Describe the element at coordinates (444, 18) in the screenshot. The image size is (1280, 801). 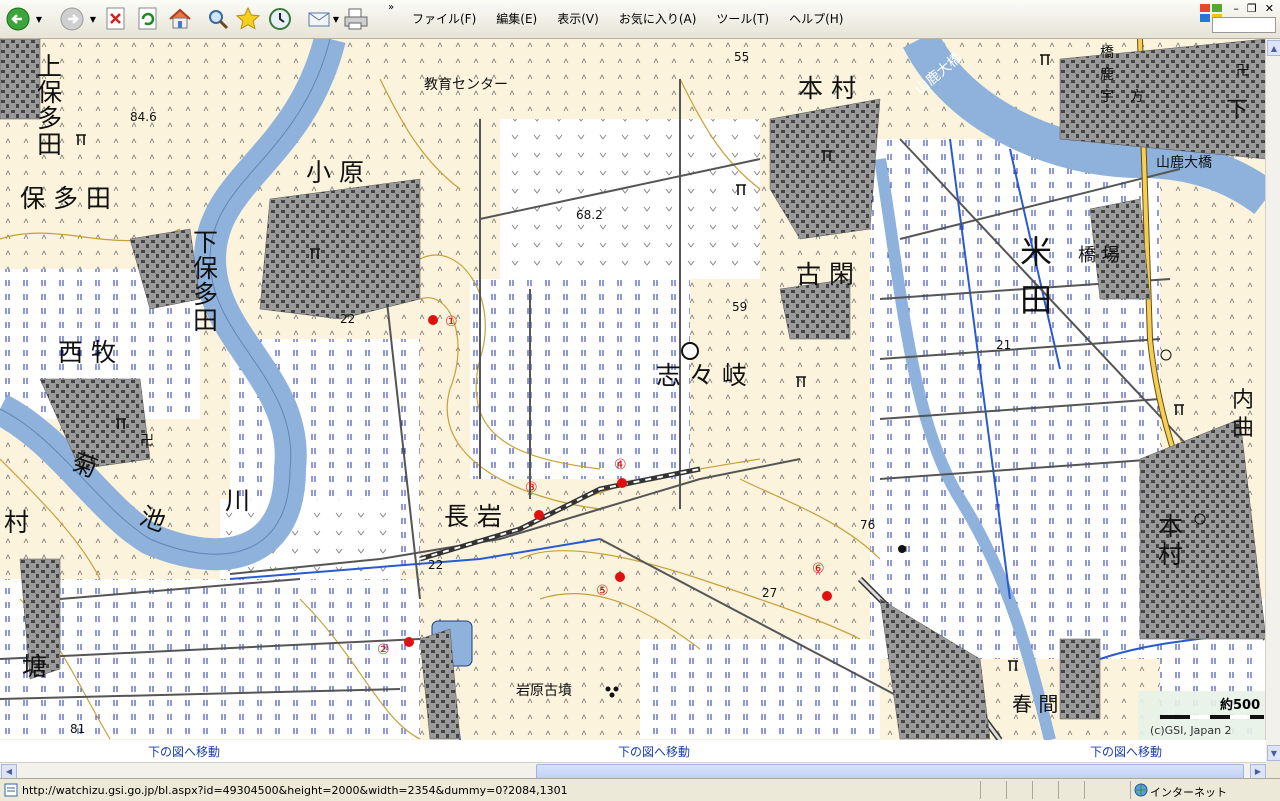
I see `menu-file: ファイル(F)` at that location.